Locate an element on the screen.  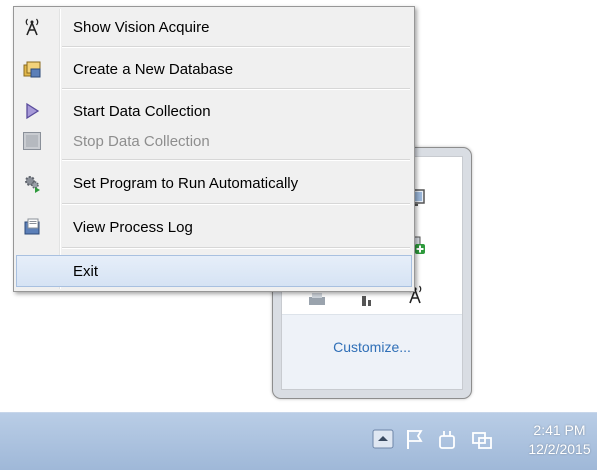
show-hidden-icons-button is located at coordinates (383, 439).